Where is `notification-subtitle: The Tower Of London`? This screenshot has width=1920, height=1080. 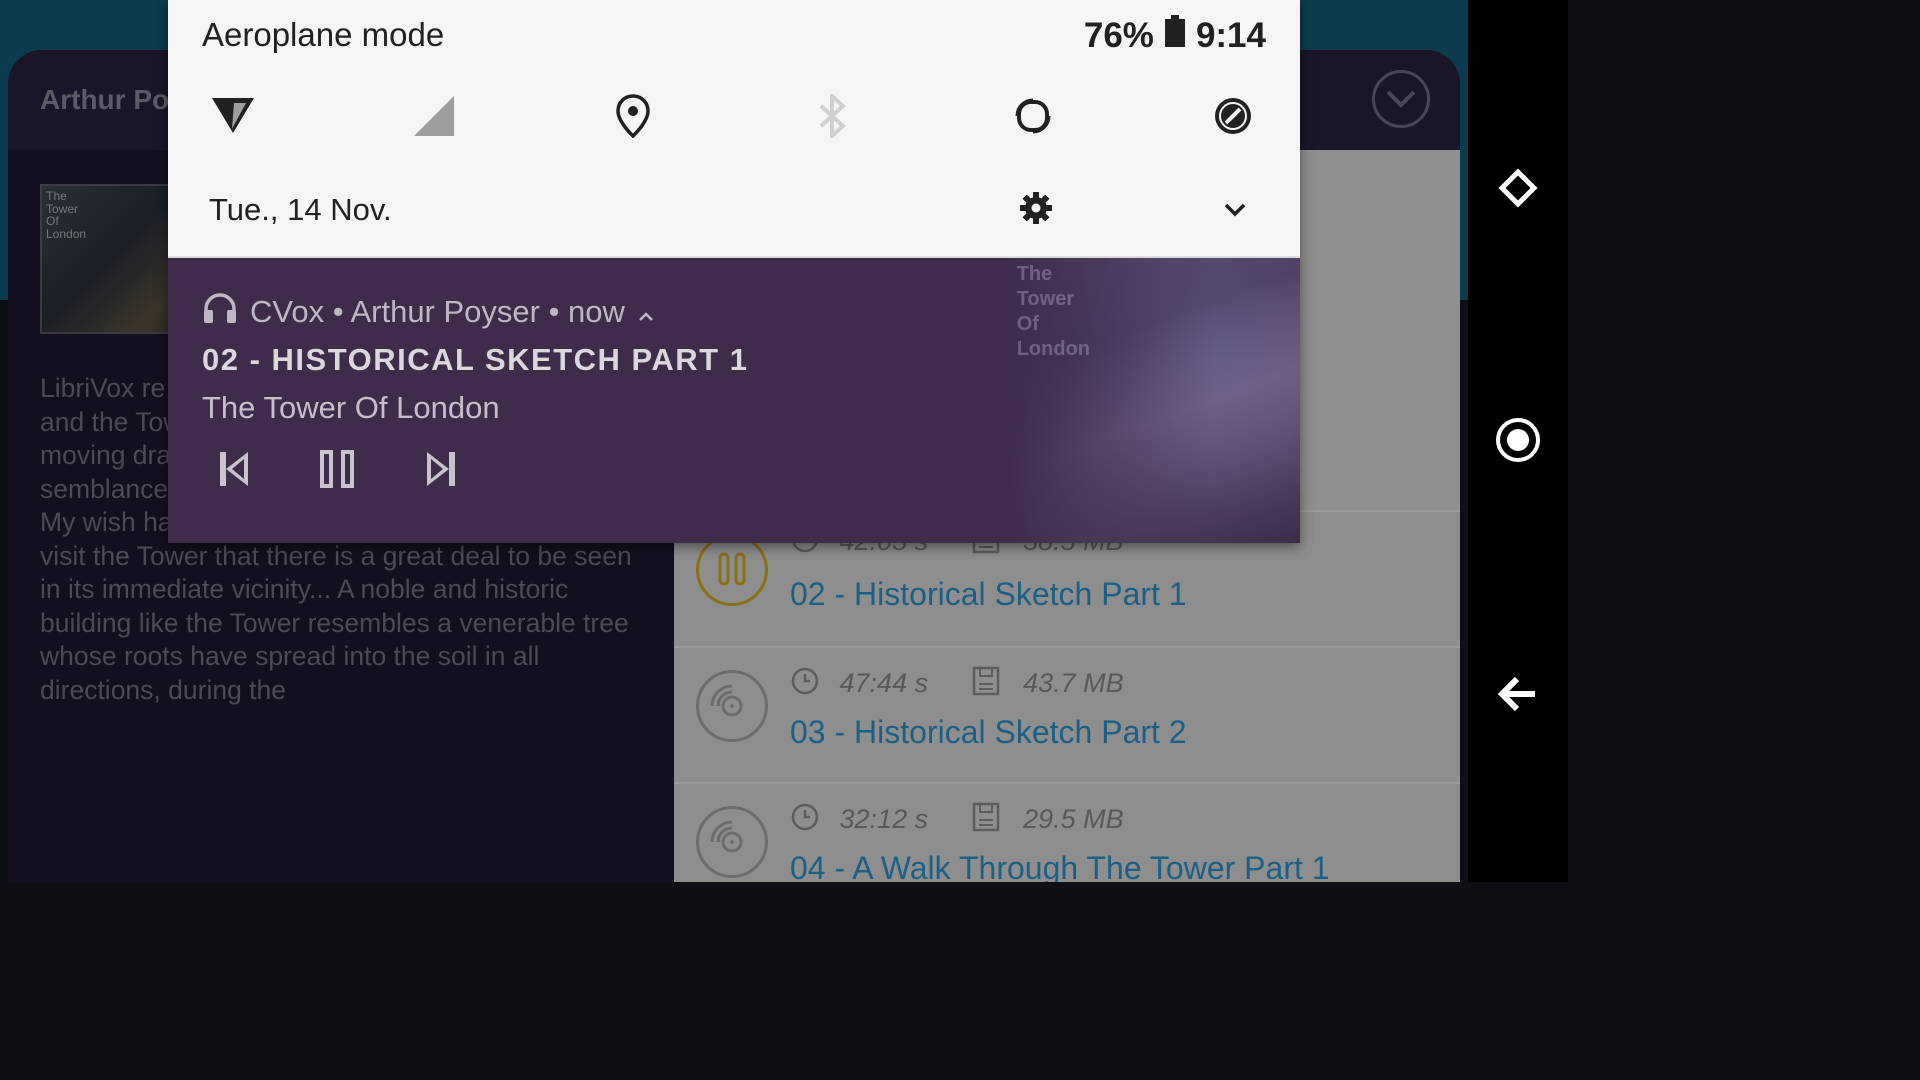 notification-subtitle: The Tower Of London is located at coordinates (351, 407).